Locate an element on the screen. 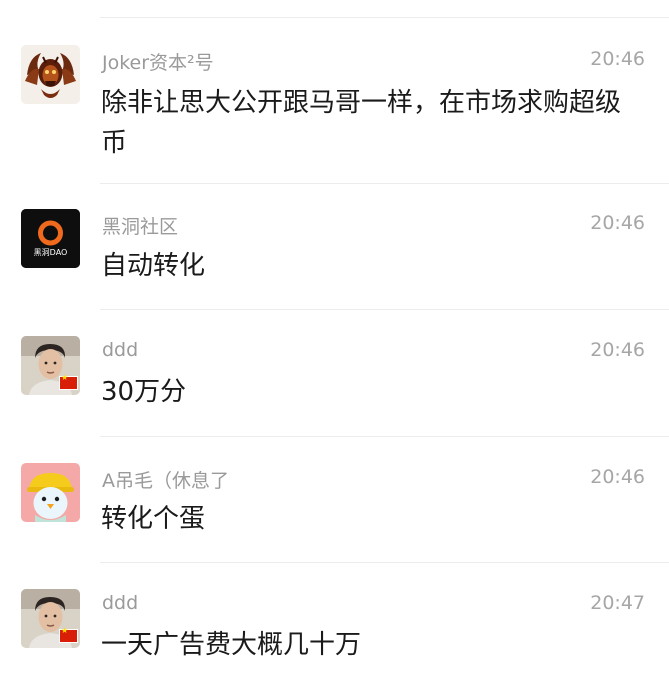  message-text: 一天广告费大概几十万 is located at coordinates (231, 645).